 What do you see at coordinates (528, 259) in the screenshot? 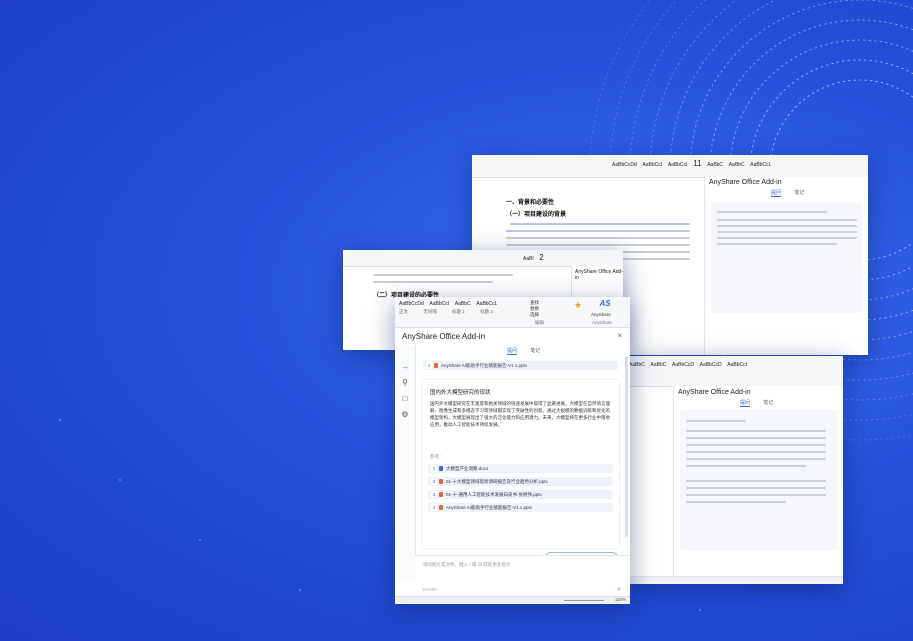
I see `style-chip: AaBl` at bounding box center [528, 259].